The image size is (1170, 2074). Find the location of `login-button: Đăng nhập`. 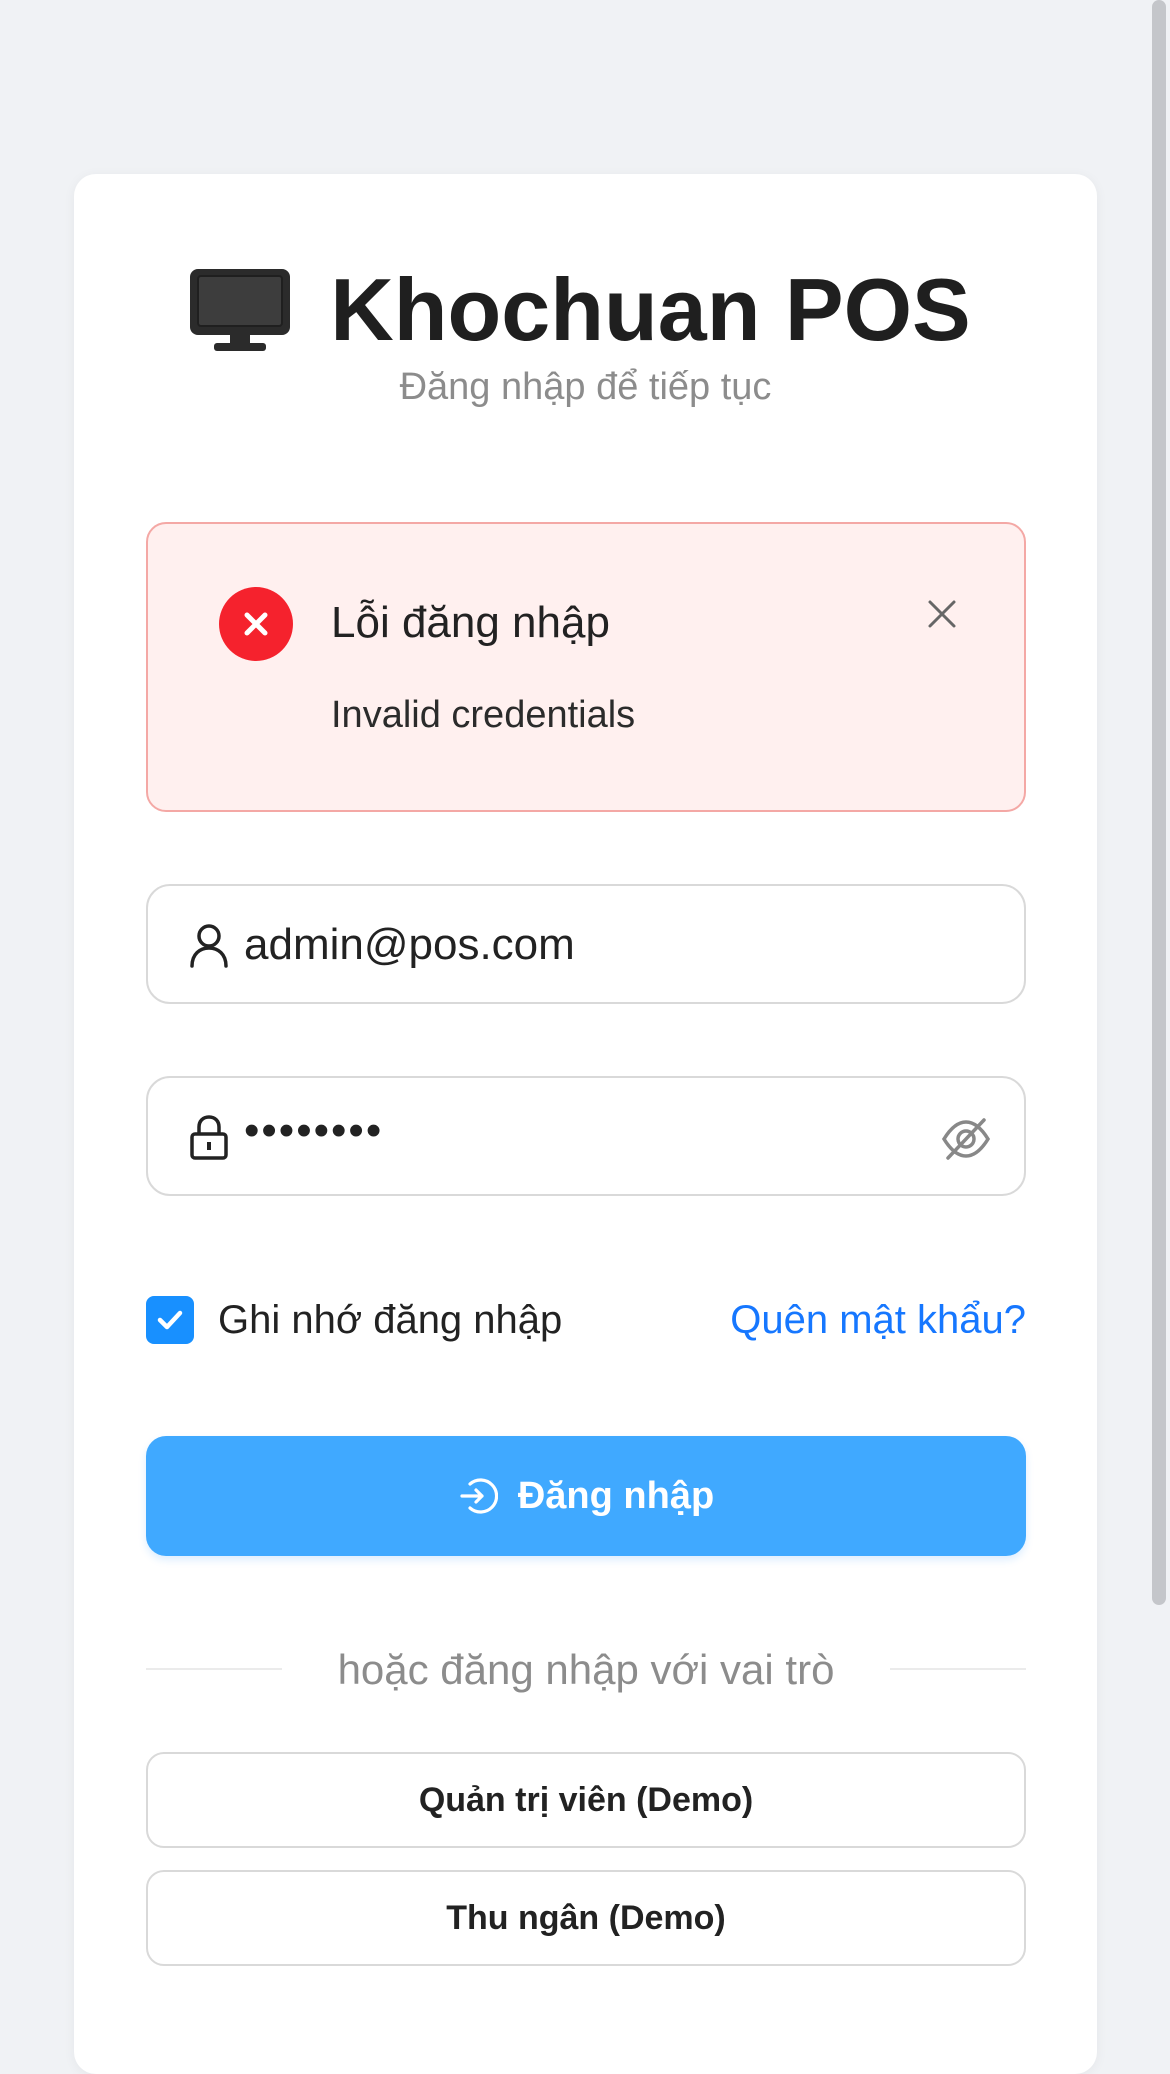

login-button: Đăng nhập is located at coordinates (586, 1496).